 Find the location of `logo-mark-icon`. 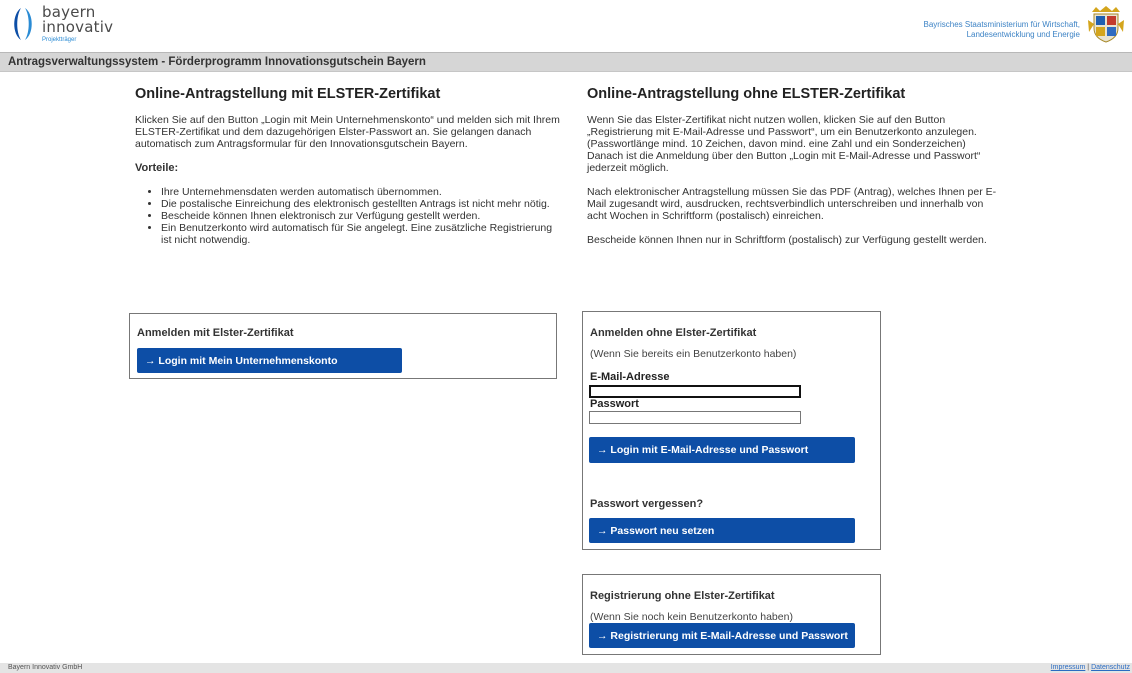

logo-mark-icon is located at coordinates (23, 24).